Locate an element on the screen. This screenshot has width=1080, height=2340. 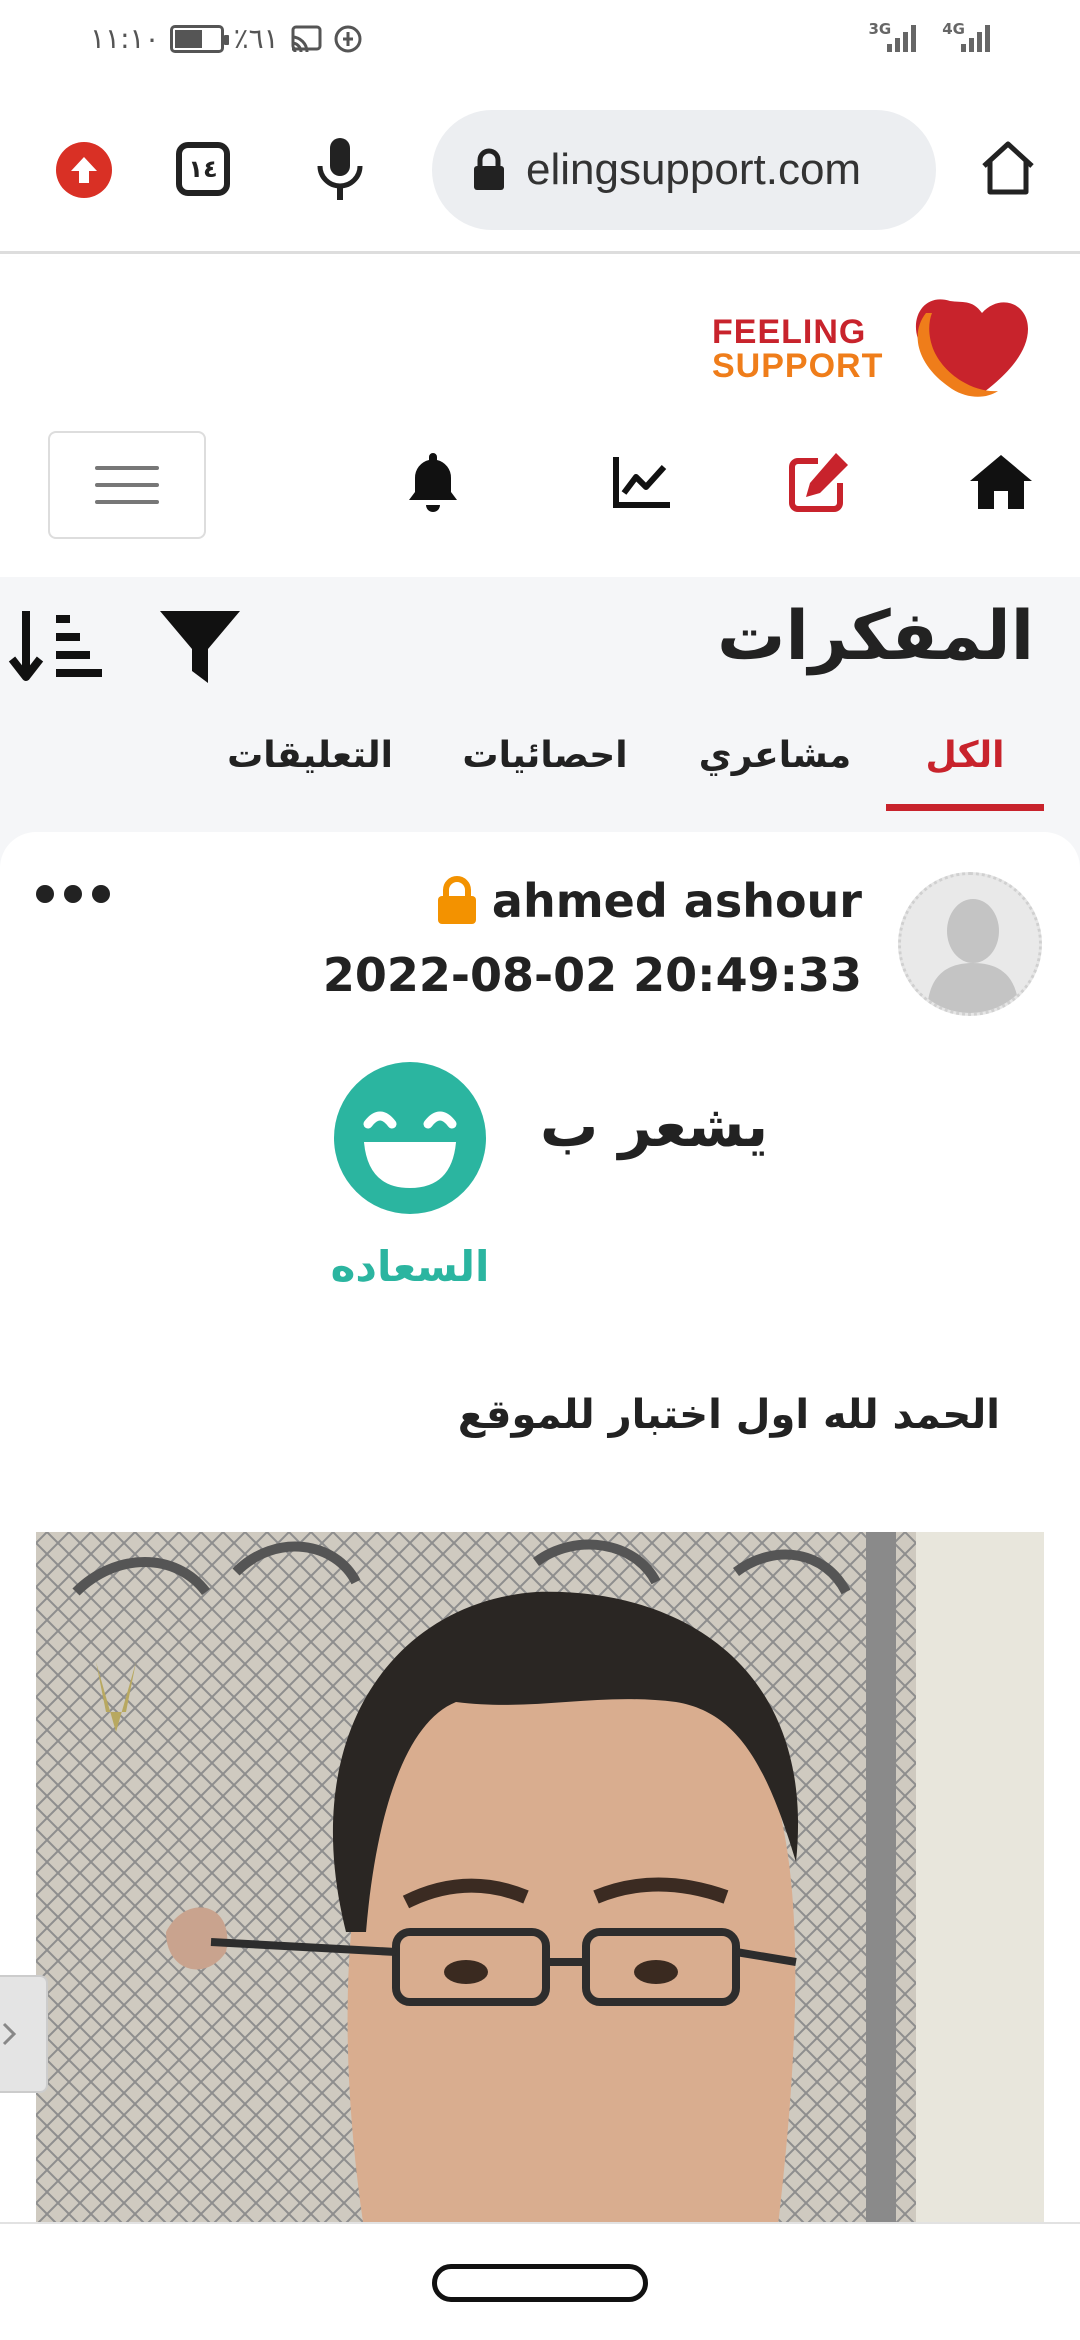
logo-text: FEELING SUPPORT is located at coordinates (797, 349).